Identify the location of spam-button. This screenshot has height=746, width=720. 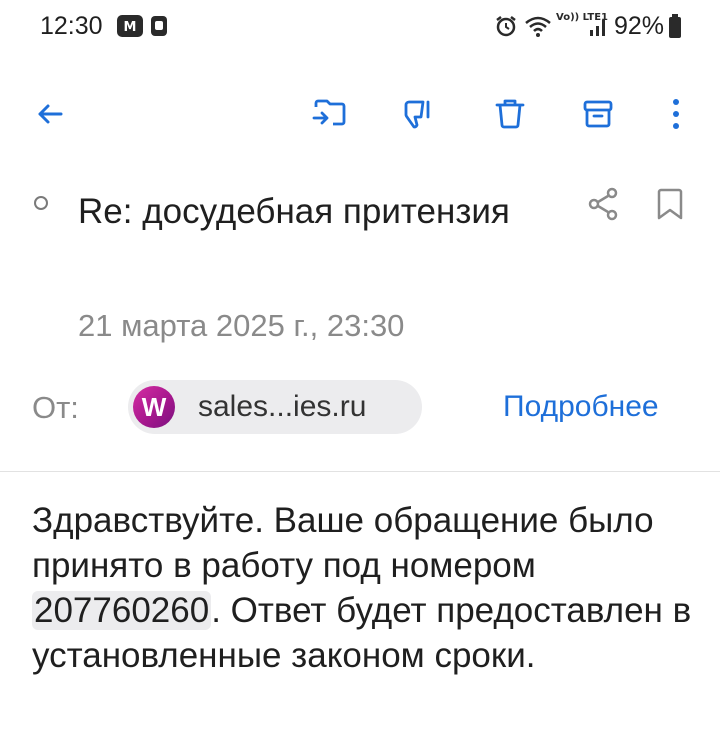
(418, 114).